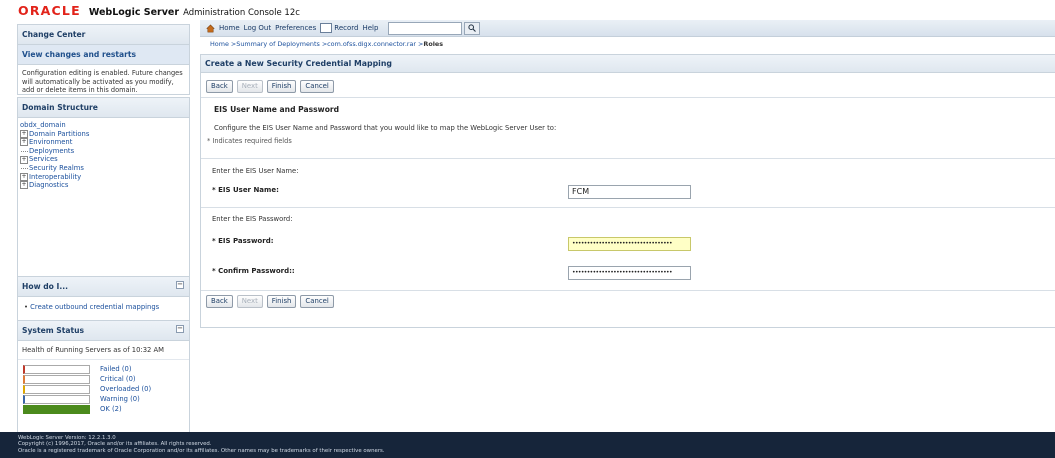 The width and height of the screenshot is (1055, 458). Describe the element at coordinates (277, 109) in the screenshot. I see `section-title: EIS User Name and Password` at that location.